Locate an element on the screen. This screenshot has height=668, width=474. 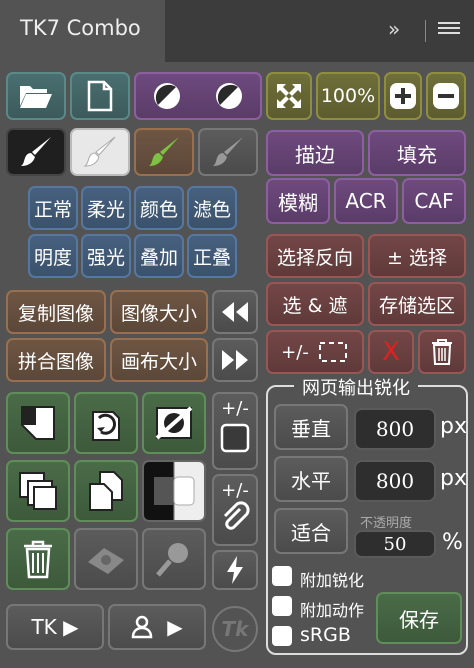
image-size-button: 图像大小 is located at coordinates (159, 312).